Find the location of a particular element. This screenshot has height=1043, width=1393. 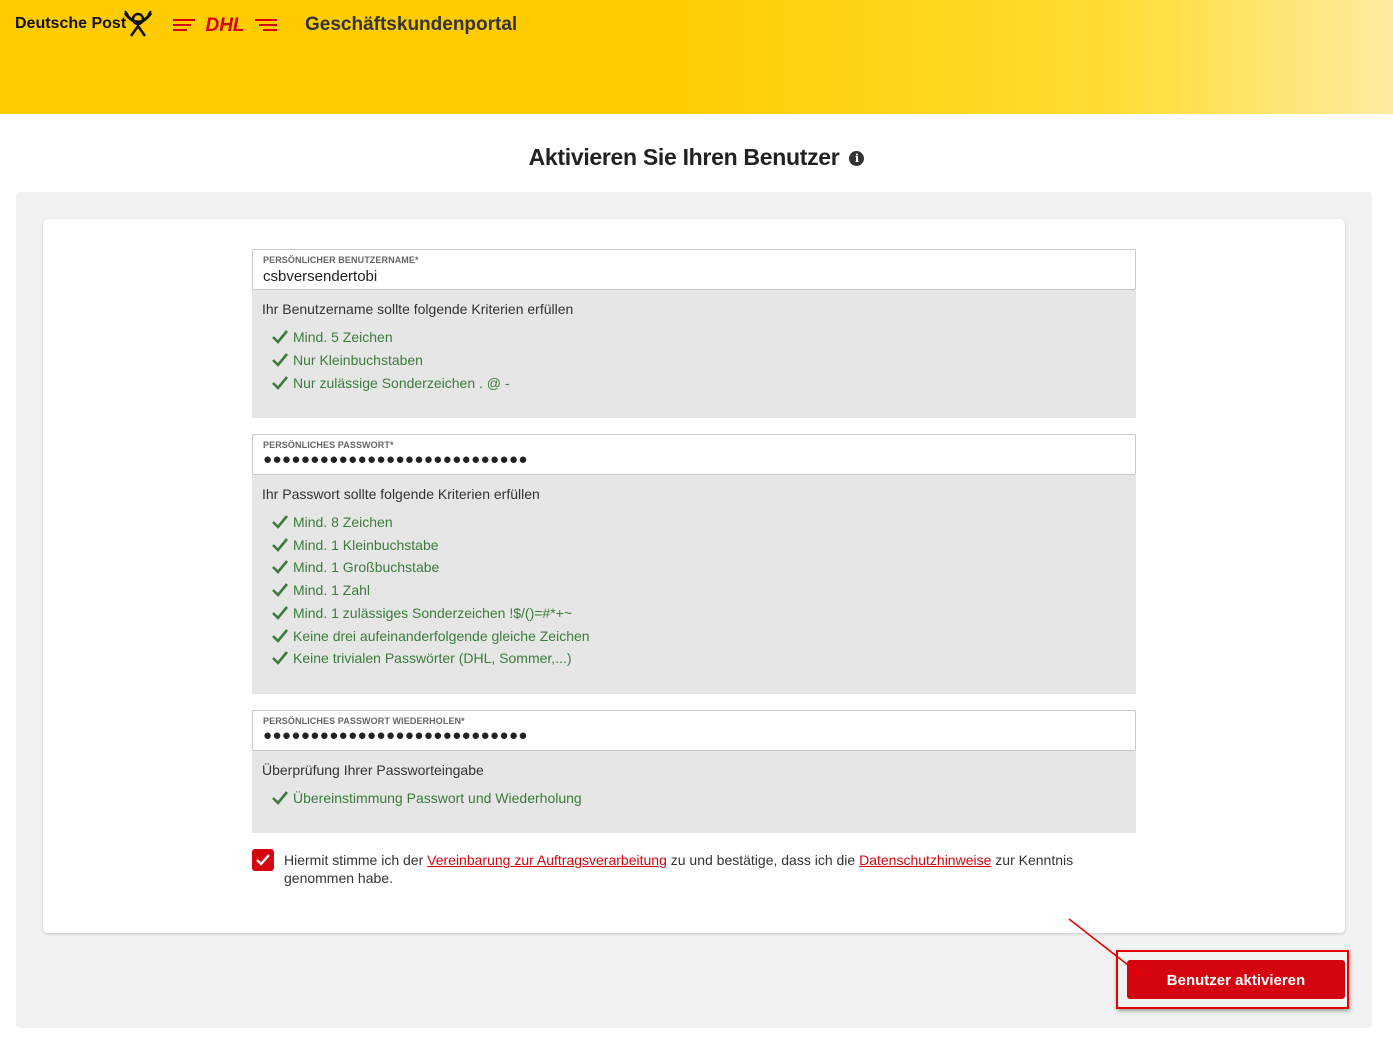

header-bar: Deutsche Post DHL Geschäftskundenportal is located at coordinates (696, 57).